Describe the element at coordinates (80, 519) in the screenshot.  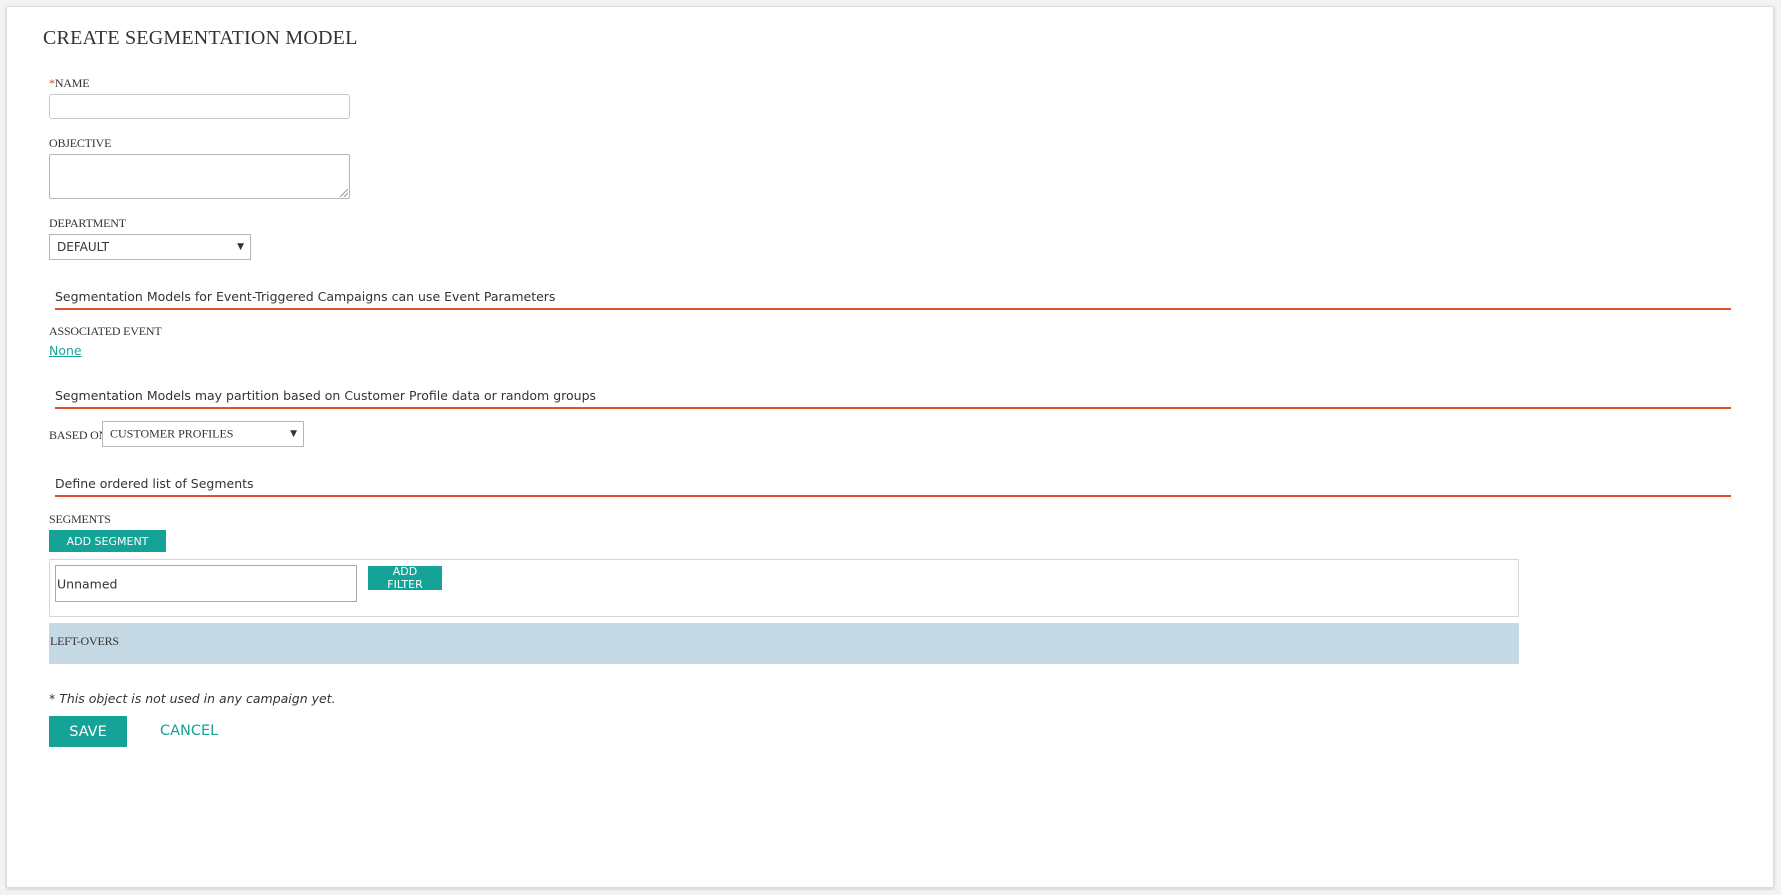
I see `segments-label: SEGMENTS` at that location.